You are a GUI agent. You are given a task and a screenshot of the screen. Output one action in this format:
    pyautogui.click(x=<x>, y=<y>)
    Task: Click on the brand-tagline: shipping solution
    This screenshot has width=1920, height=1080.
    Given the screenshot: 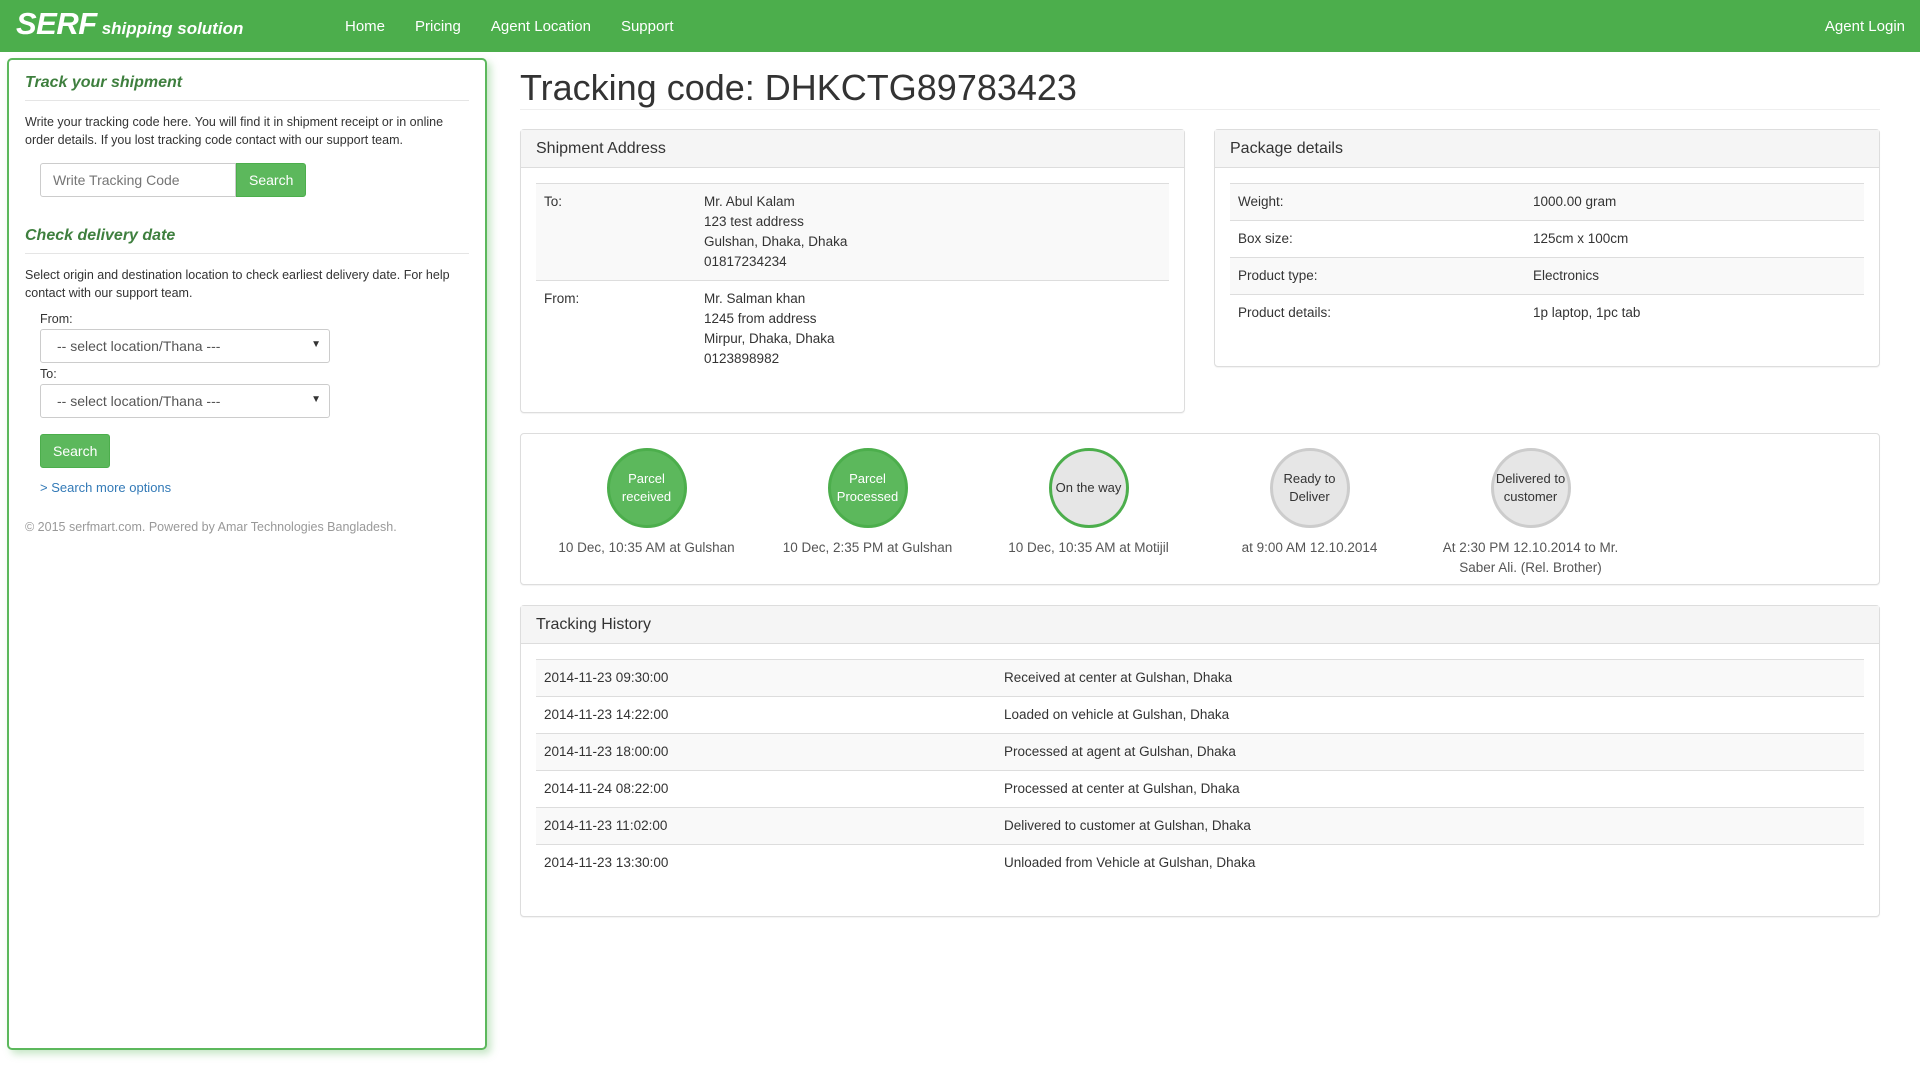 What is the action you would take?
    pyautogui.click(x=172, y=28)
    